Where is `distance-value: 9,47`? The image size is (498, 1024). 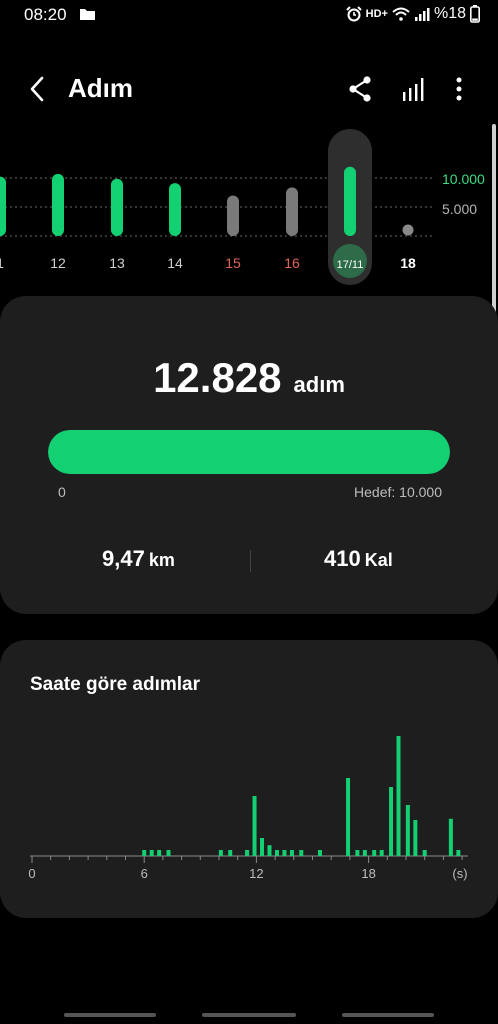
distance-value: 9,47 is located at coordinates (123, 558).